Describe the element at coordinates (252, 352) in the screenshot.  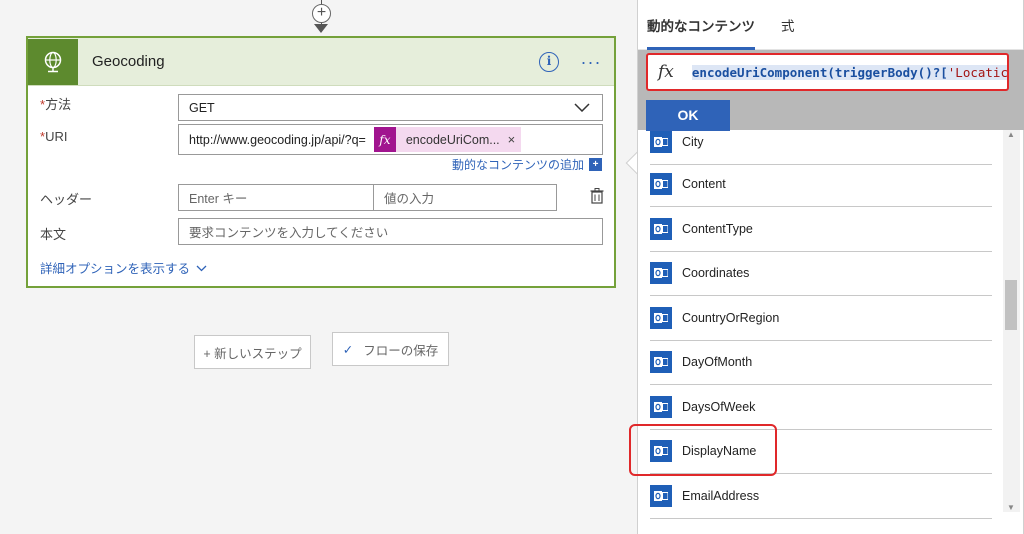
I see `new-step-button: + 新しいステップ` at that location.